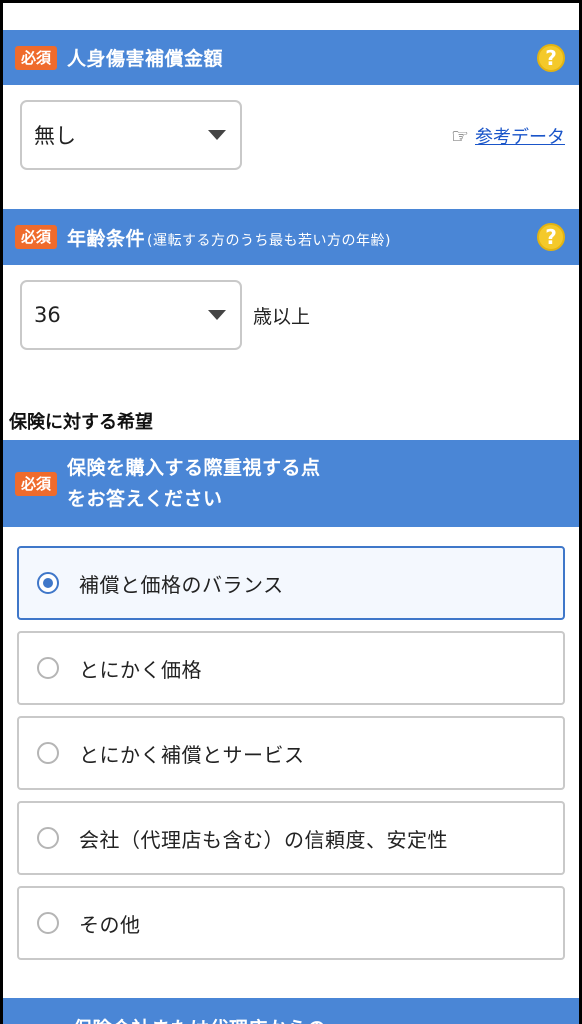  I want to click on section-title: 保険に対する希望, so click(81, 422).